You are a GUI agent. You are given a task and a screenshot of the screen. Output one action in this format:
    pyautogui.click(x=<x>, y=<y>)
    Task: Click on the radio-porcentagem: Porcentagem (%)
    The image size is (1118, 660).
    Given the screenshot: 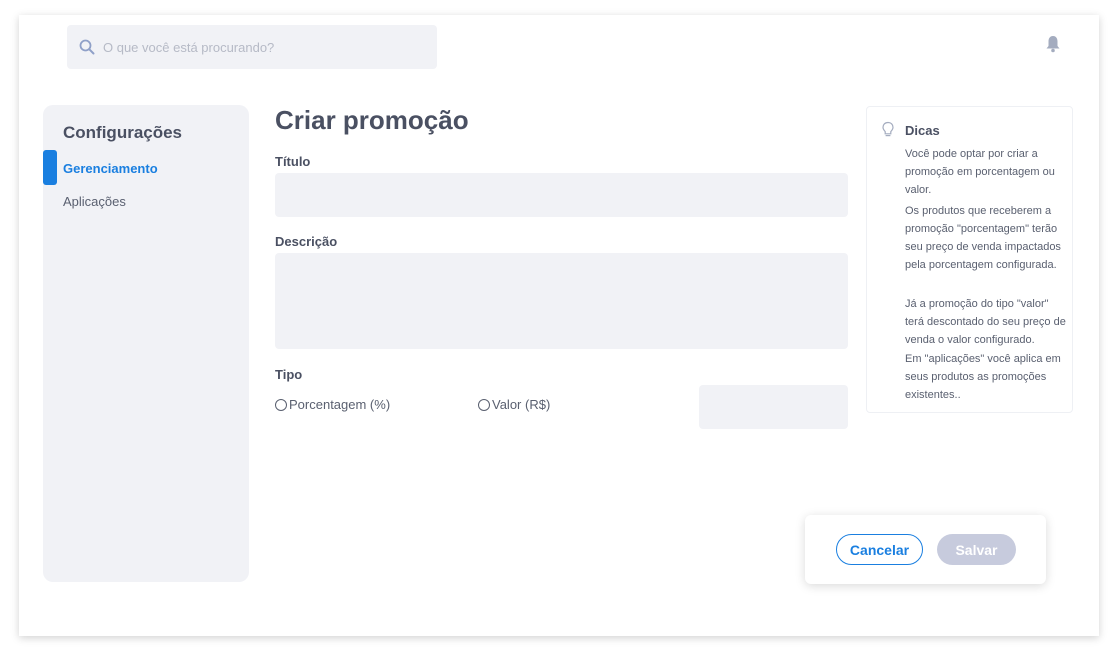 What is the action you would take?
    pyautogui.click(x=332, y=404)
    